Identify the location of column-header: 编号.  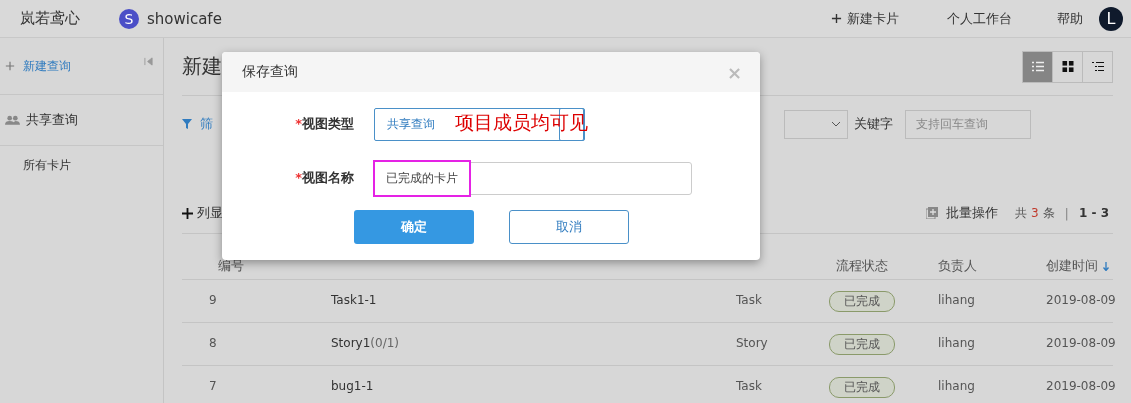
(231, 266).